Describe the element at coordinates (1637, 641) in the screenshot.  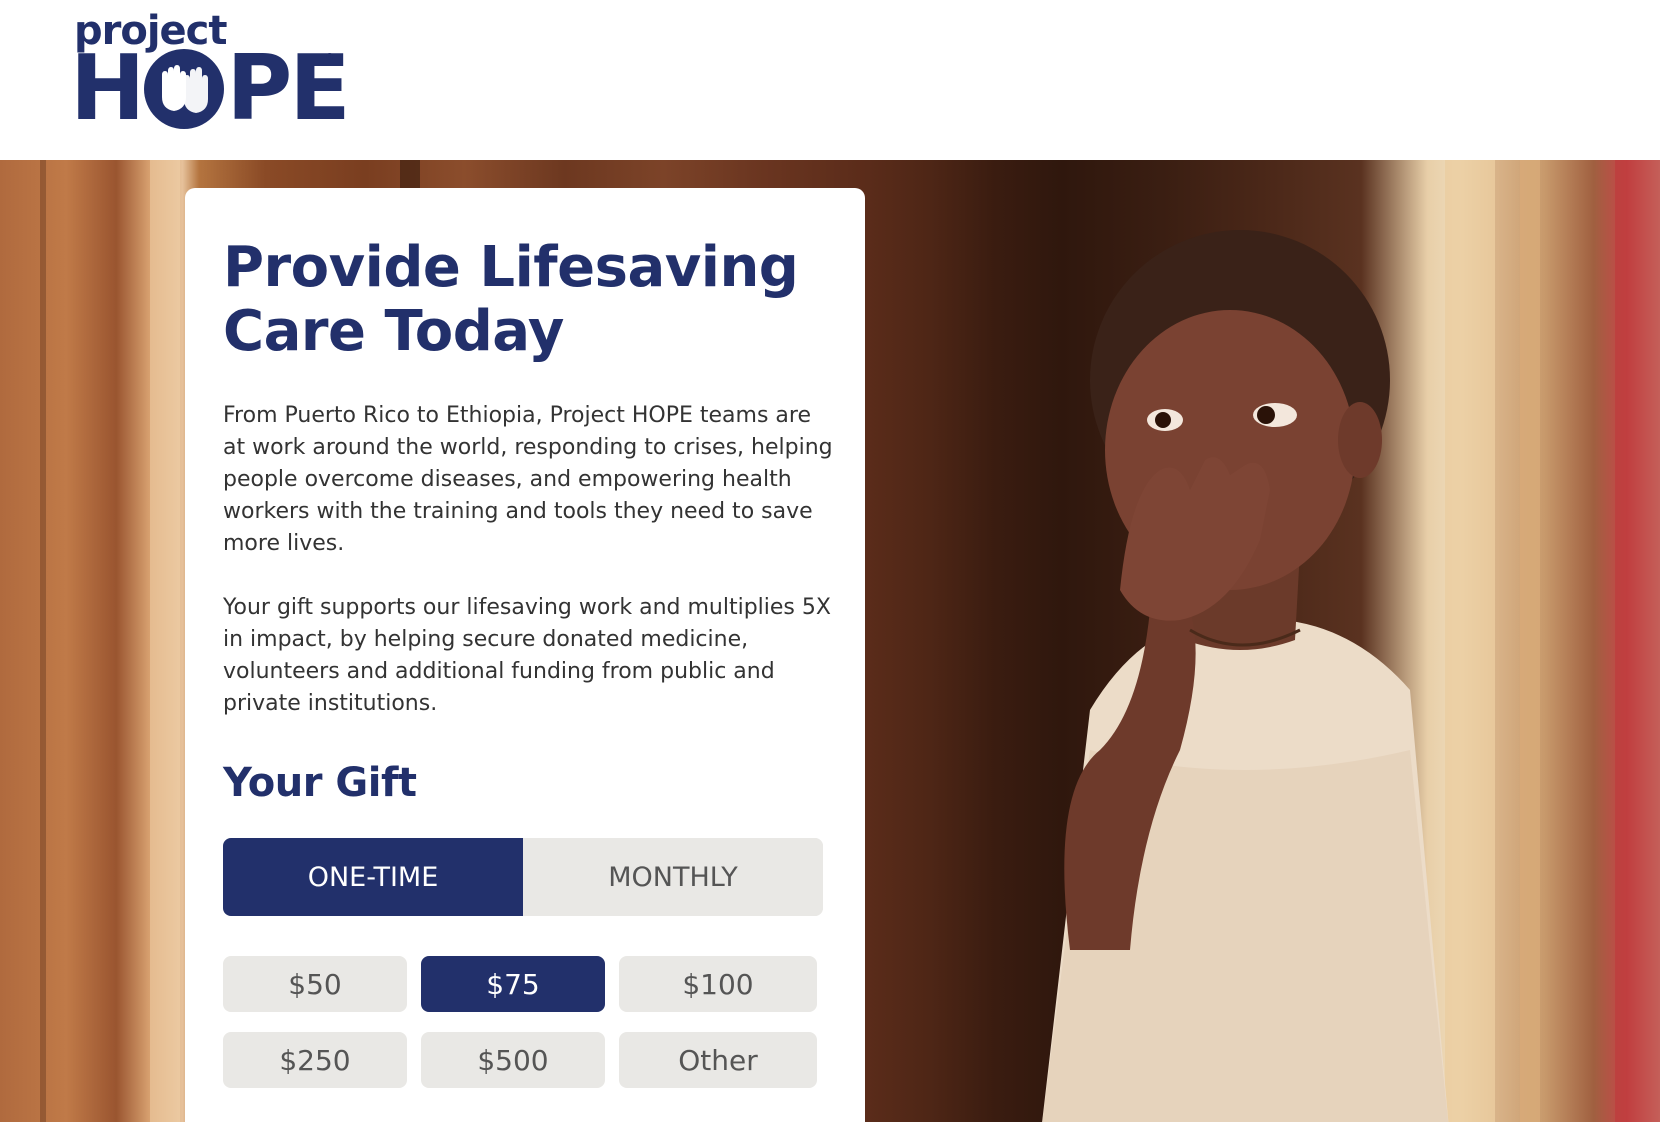
I see `red-wall` at that location.